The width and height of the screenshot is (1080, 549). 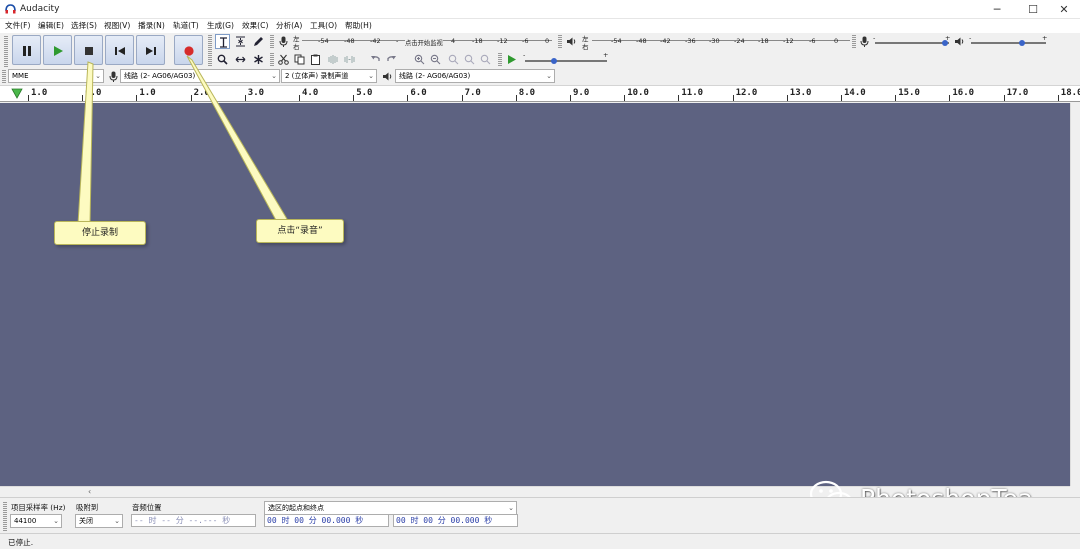 I want to click on snap-to-value: 关闭, so click(x=86, y=521).